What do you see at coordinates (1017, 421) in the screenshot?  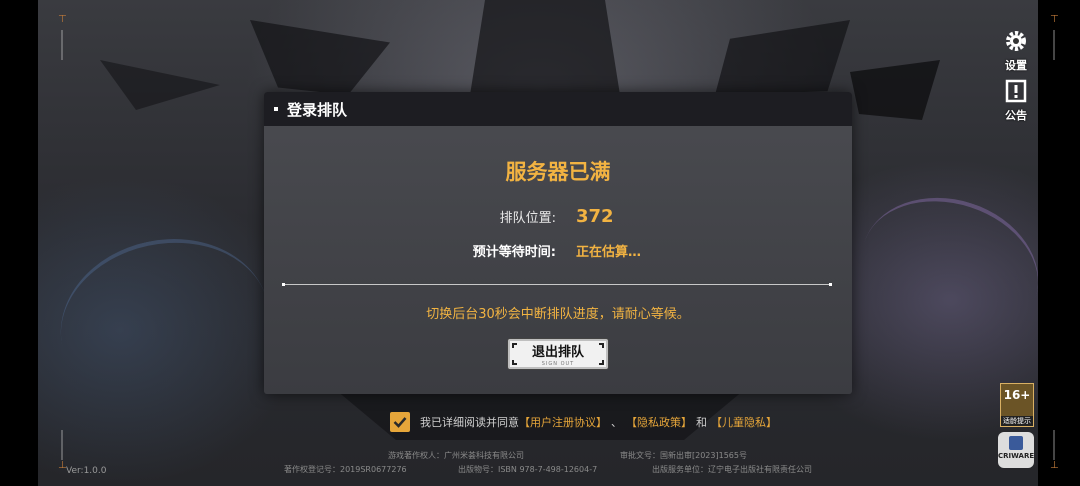 I see `age-rating-sub: 适龄提示` at bounding box center [1017, 421].